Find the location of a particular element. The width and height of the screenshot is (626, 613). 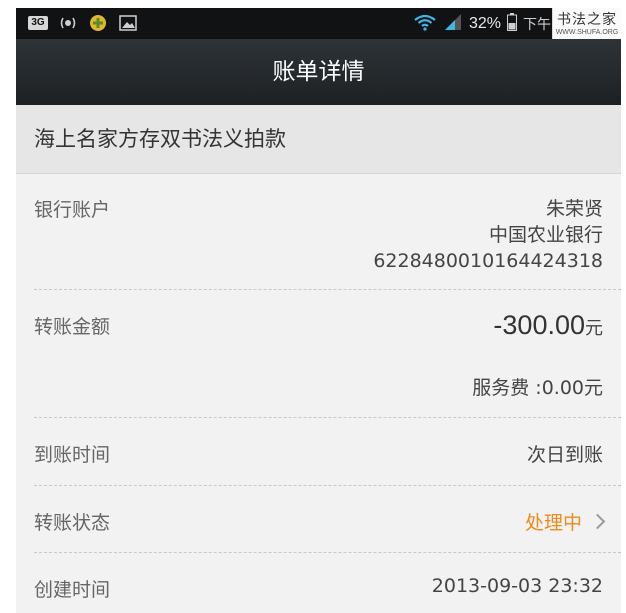

merchant-header: 海上名家方存双书法义拍款 is located at coordinates (318, 139).